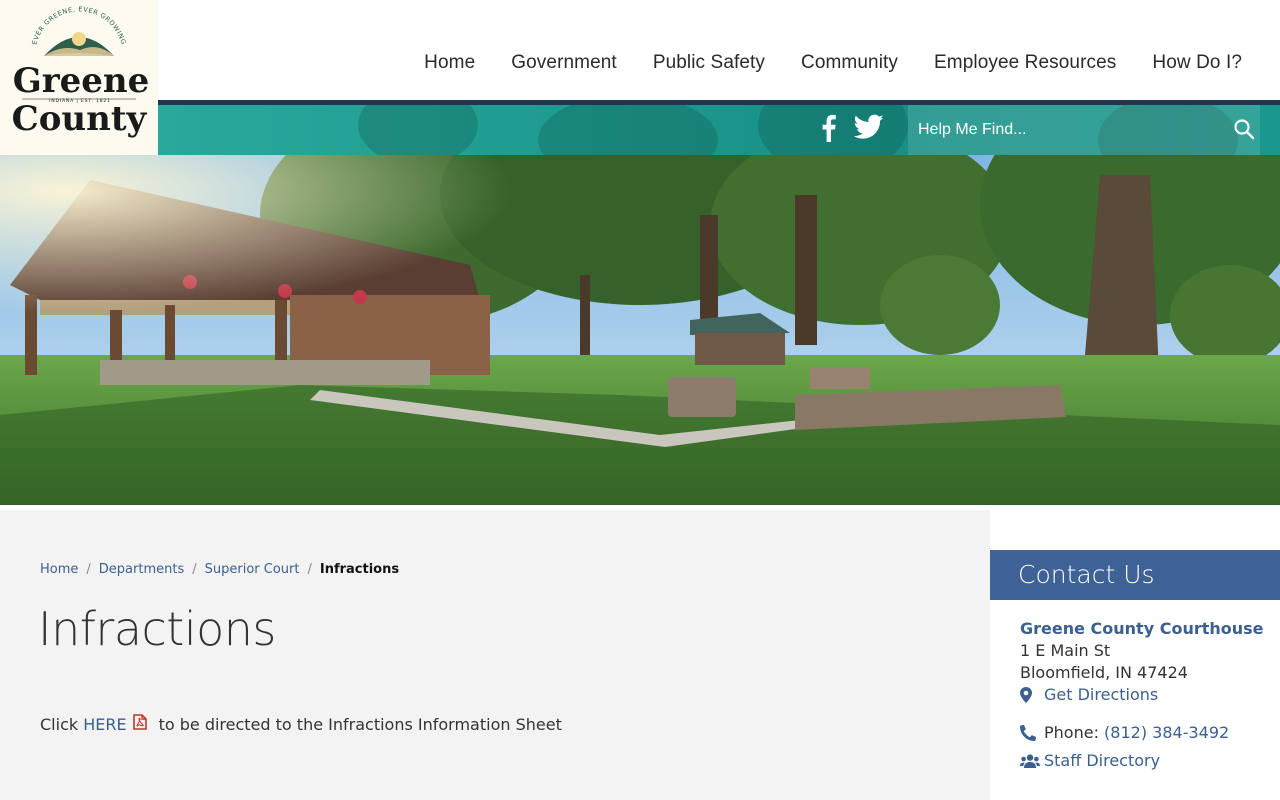 This screenshot has width=1280, height=800. Describe the element at coordinates (1068, 130) in the screenshot. I see `search-input` at that location.